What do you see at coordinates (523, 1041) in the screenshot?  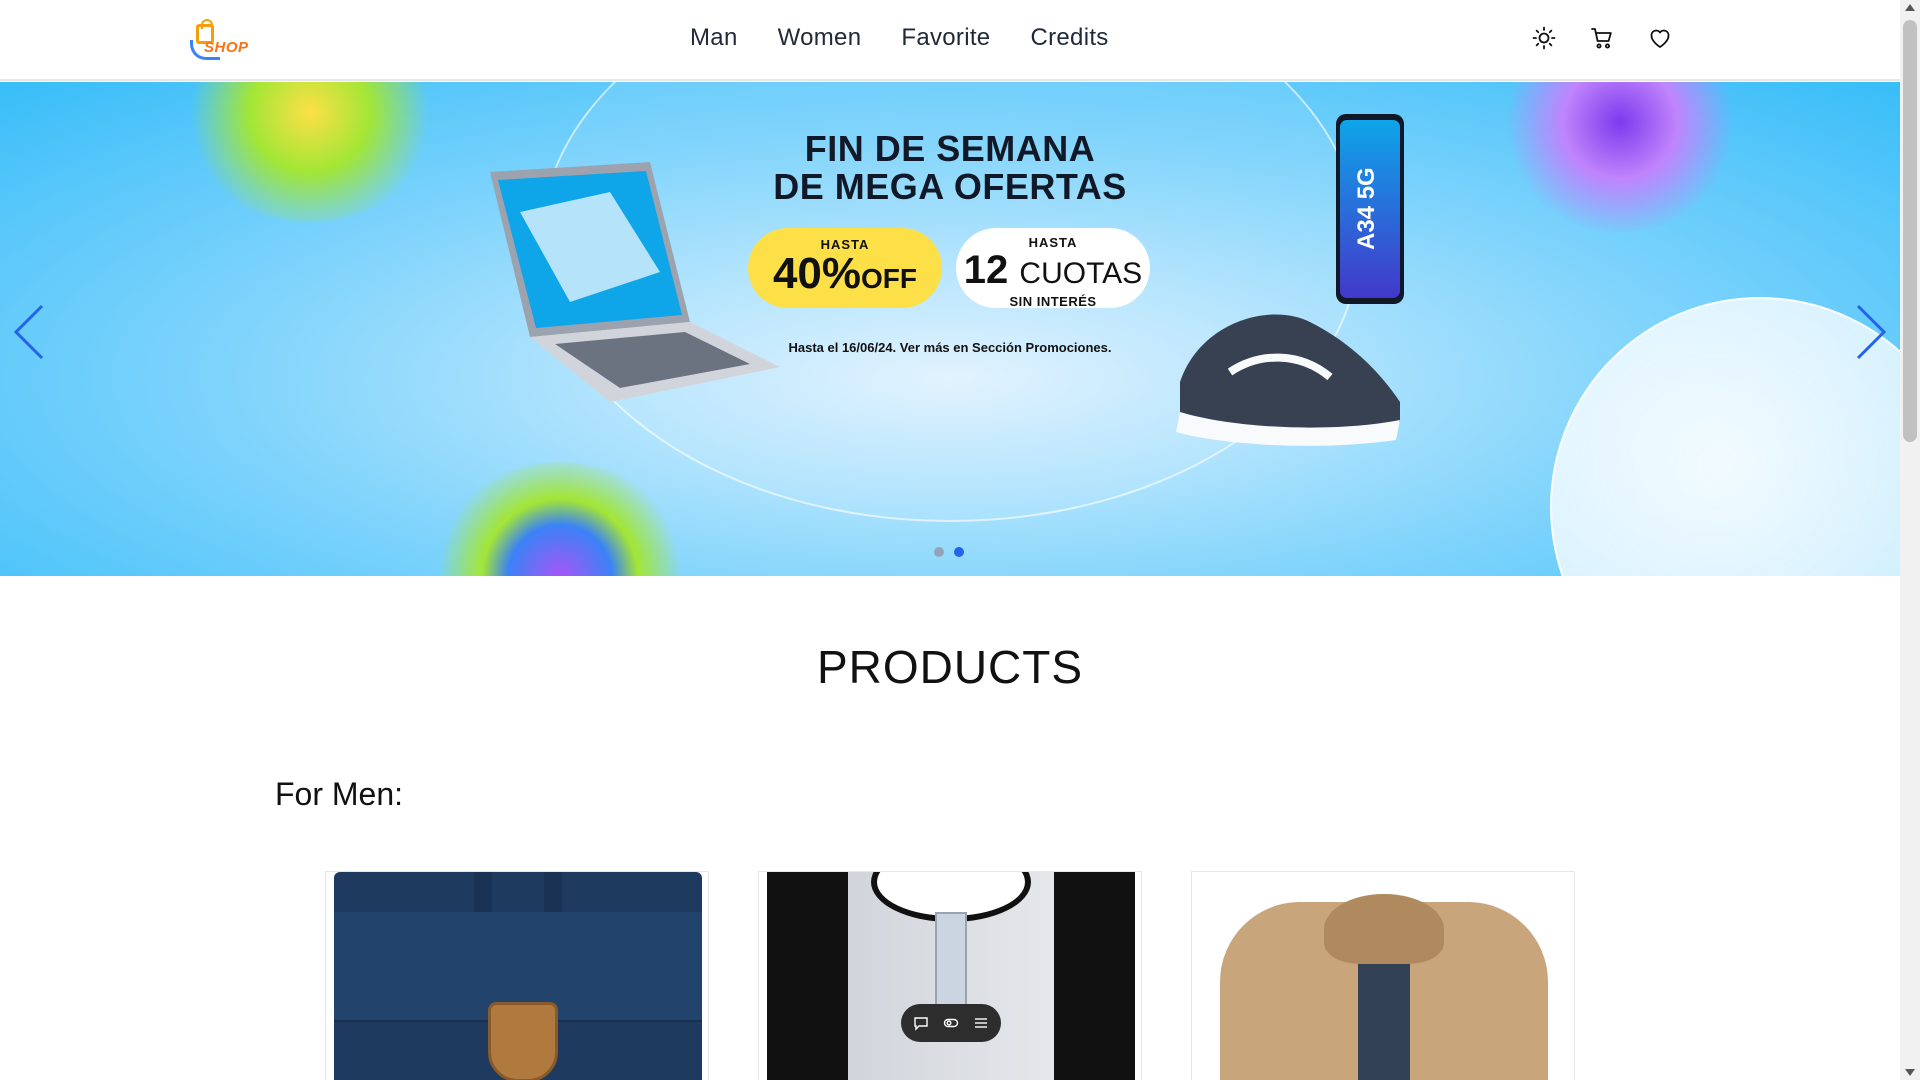 I see `fox-logo-icon` at bounding box center [523, 1041].